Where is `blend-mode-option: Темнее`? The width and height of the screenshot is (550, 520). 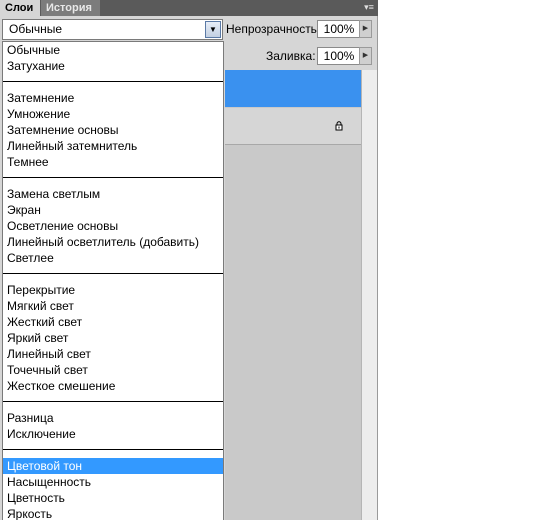
blend-mode-option: Темнее is located at coordinates (113, 162).